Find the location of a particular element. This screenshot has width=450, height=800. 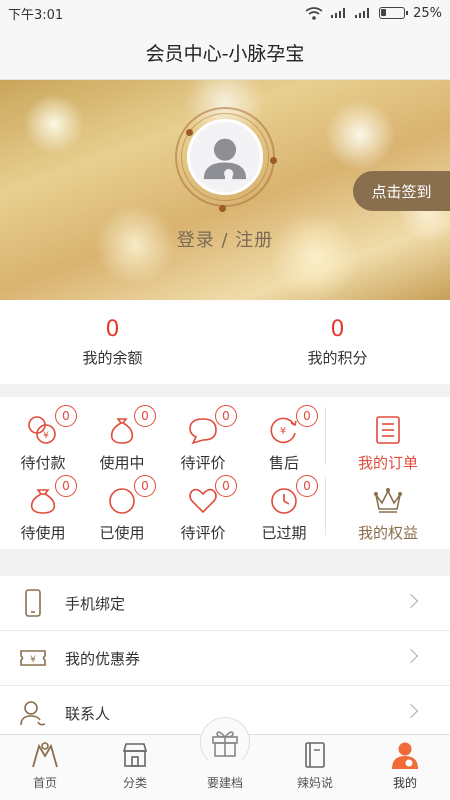

order-to-review-2: 0 待评价 is located at coordinates (203, 508).